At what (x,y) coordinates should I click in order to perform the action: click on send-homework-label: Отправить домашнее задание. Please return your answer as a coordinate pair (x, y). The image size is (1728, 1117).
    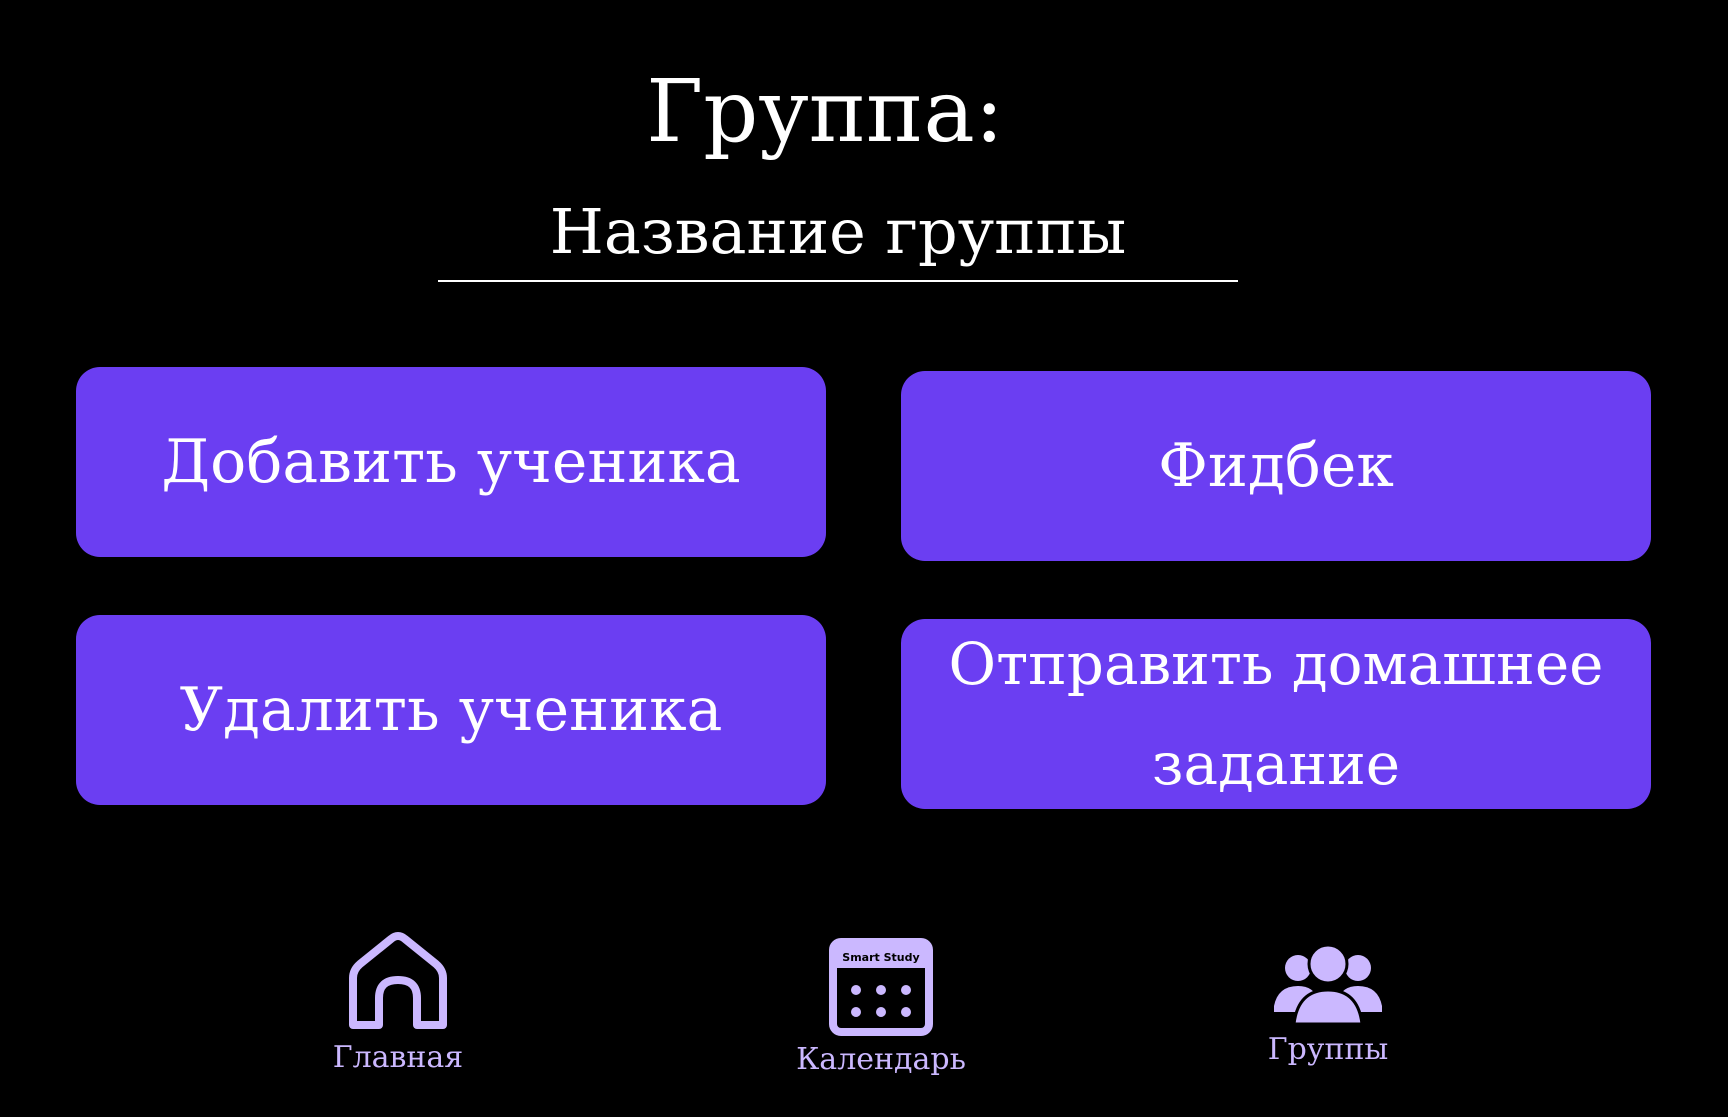
    Looking at the image, I should click on (1276, 714).